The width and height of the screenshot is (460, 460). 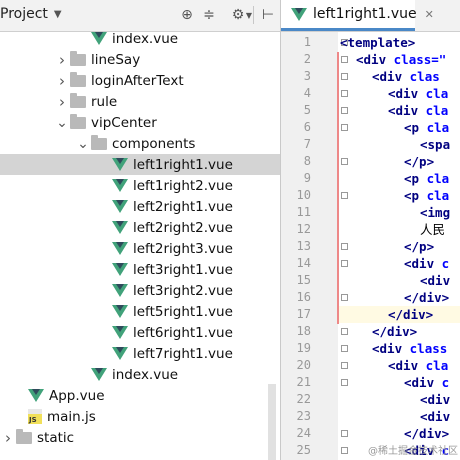 What do you see at coordinates (140, 290) in the screenshot?
I see `tree-file: left3right2.vue` at bounding box center [140, 290].